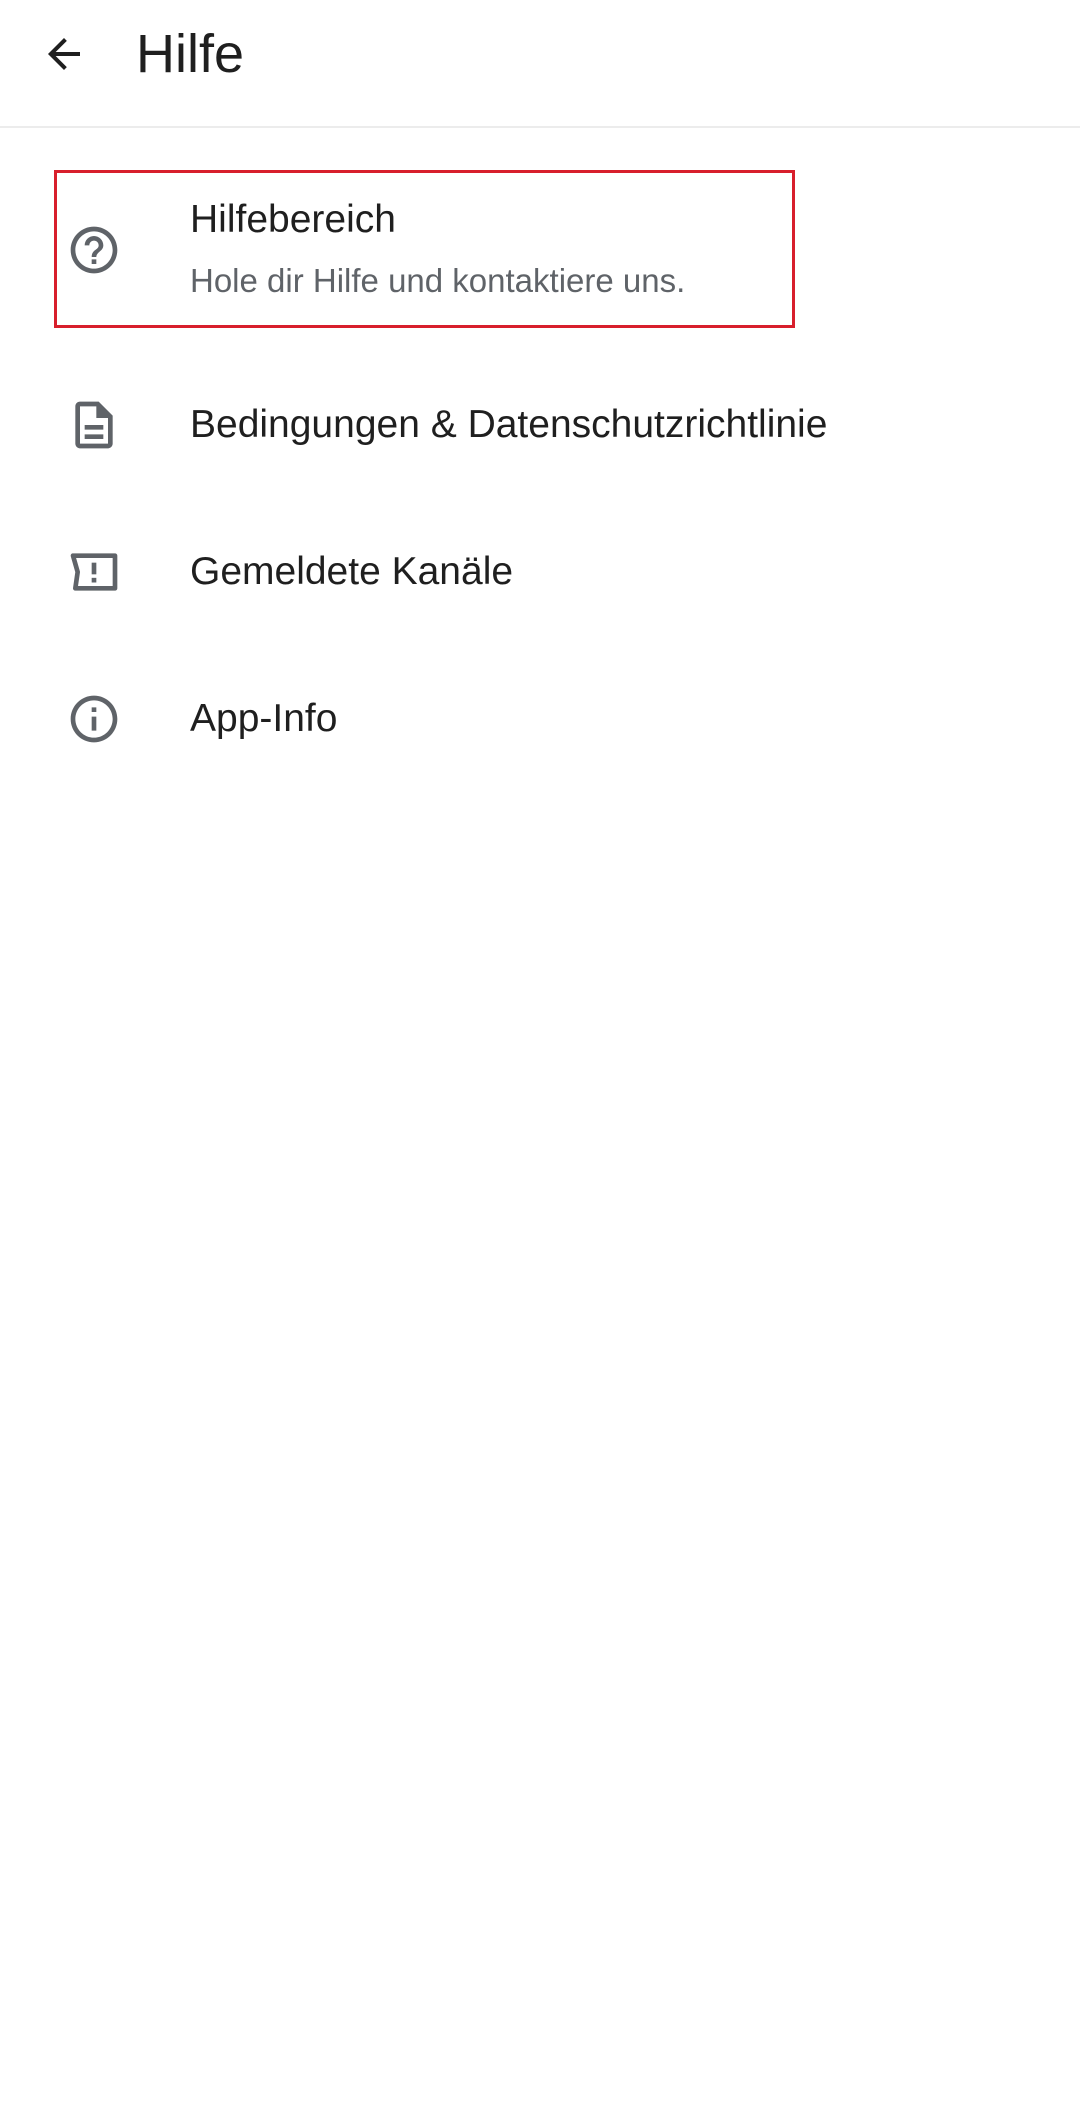  What do you see at coordinates (94, 719) in the screenshot?
I see `info-icon` at bounding box center [94, 719].